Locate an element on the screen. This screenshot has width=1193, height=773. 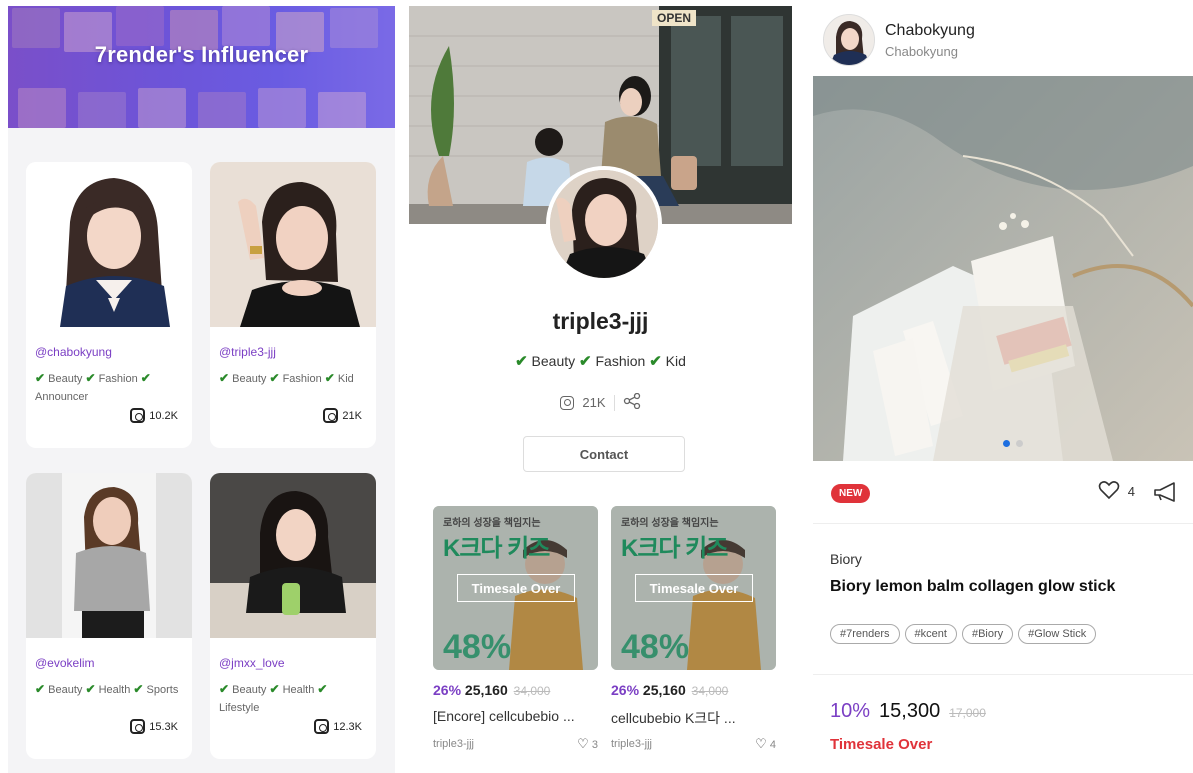
influencer-handle: @jmxx_love is located at coordinates (252, 663).